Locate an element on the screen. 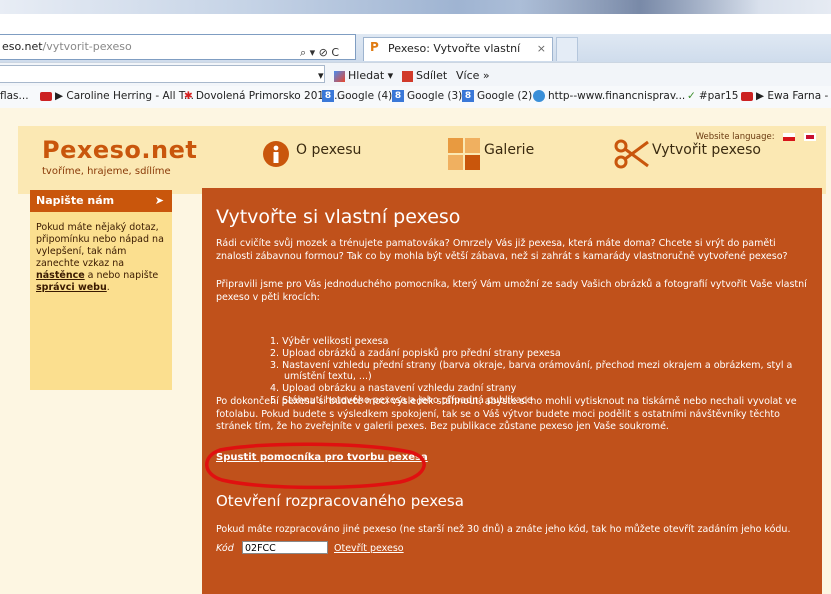 This screenshot has width=831, height=594. share-icon is located at coordinates (407, 76).